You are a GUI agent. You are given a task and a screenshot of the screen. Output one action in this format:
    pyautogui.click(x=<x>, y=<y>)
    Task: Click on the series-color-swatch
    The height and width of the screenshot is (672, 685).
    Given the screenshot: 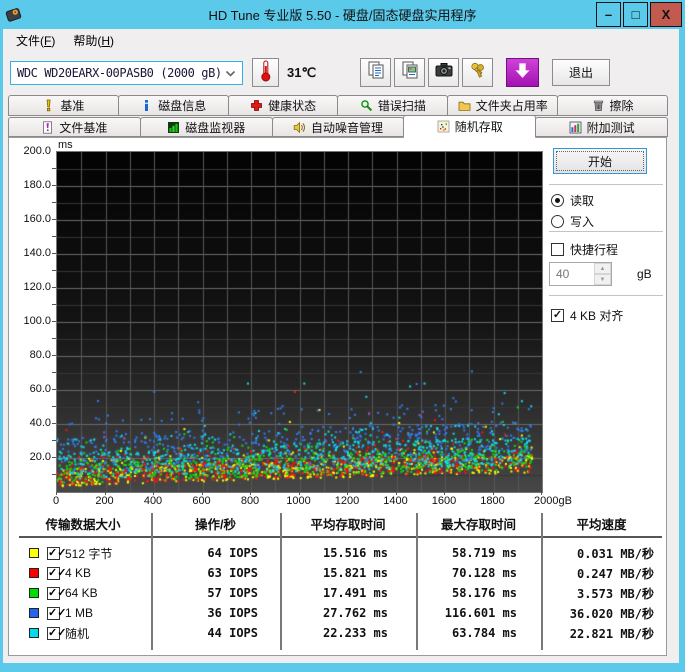 What is the action you would take?
    pyautogui.click(x=34, y=553)
    